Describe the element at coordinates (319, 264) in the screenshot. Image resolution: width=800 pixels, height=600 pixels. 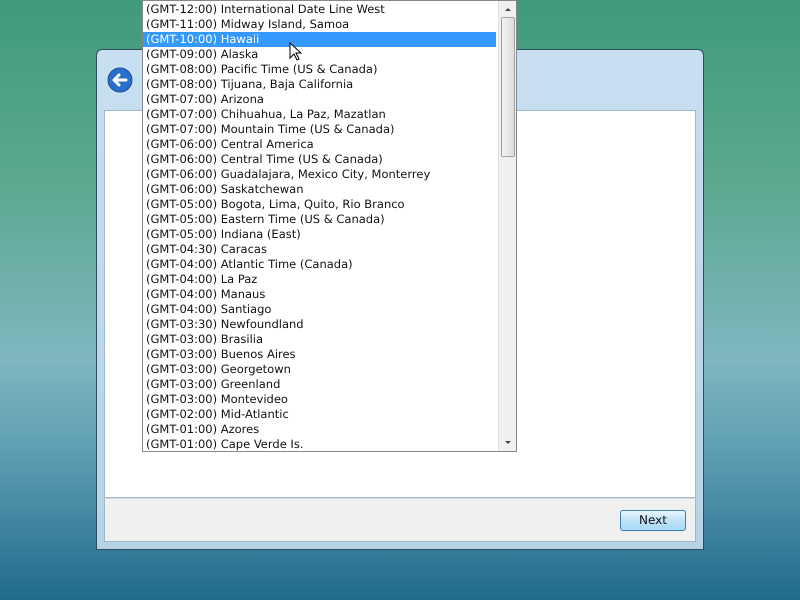
I see `timezone-option: (GMT-04:00) Atlantic Time (Canada)` at that location.